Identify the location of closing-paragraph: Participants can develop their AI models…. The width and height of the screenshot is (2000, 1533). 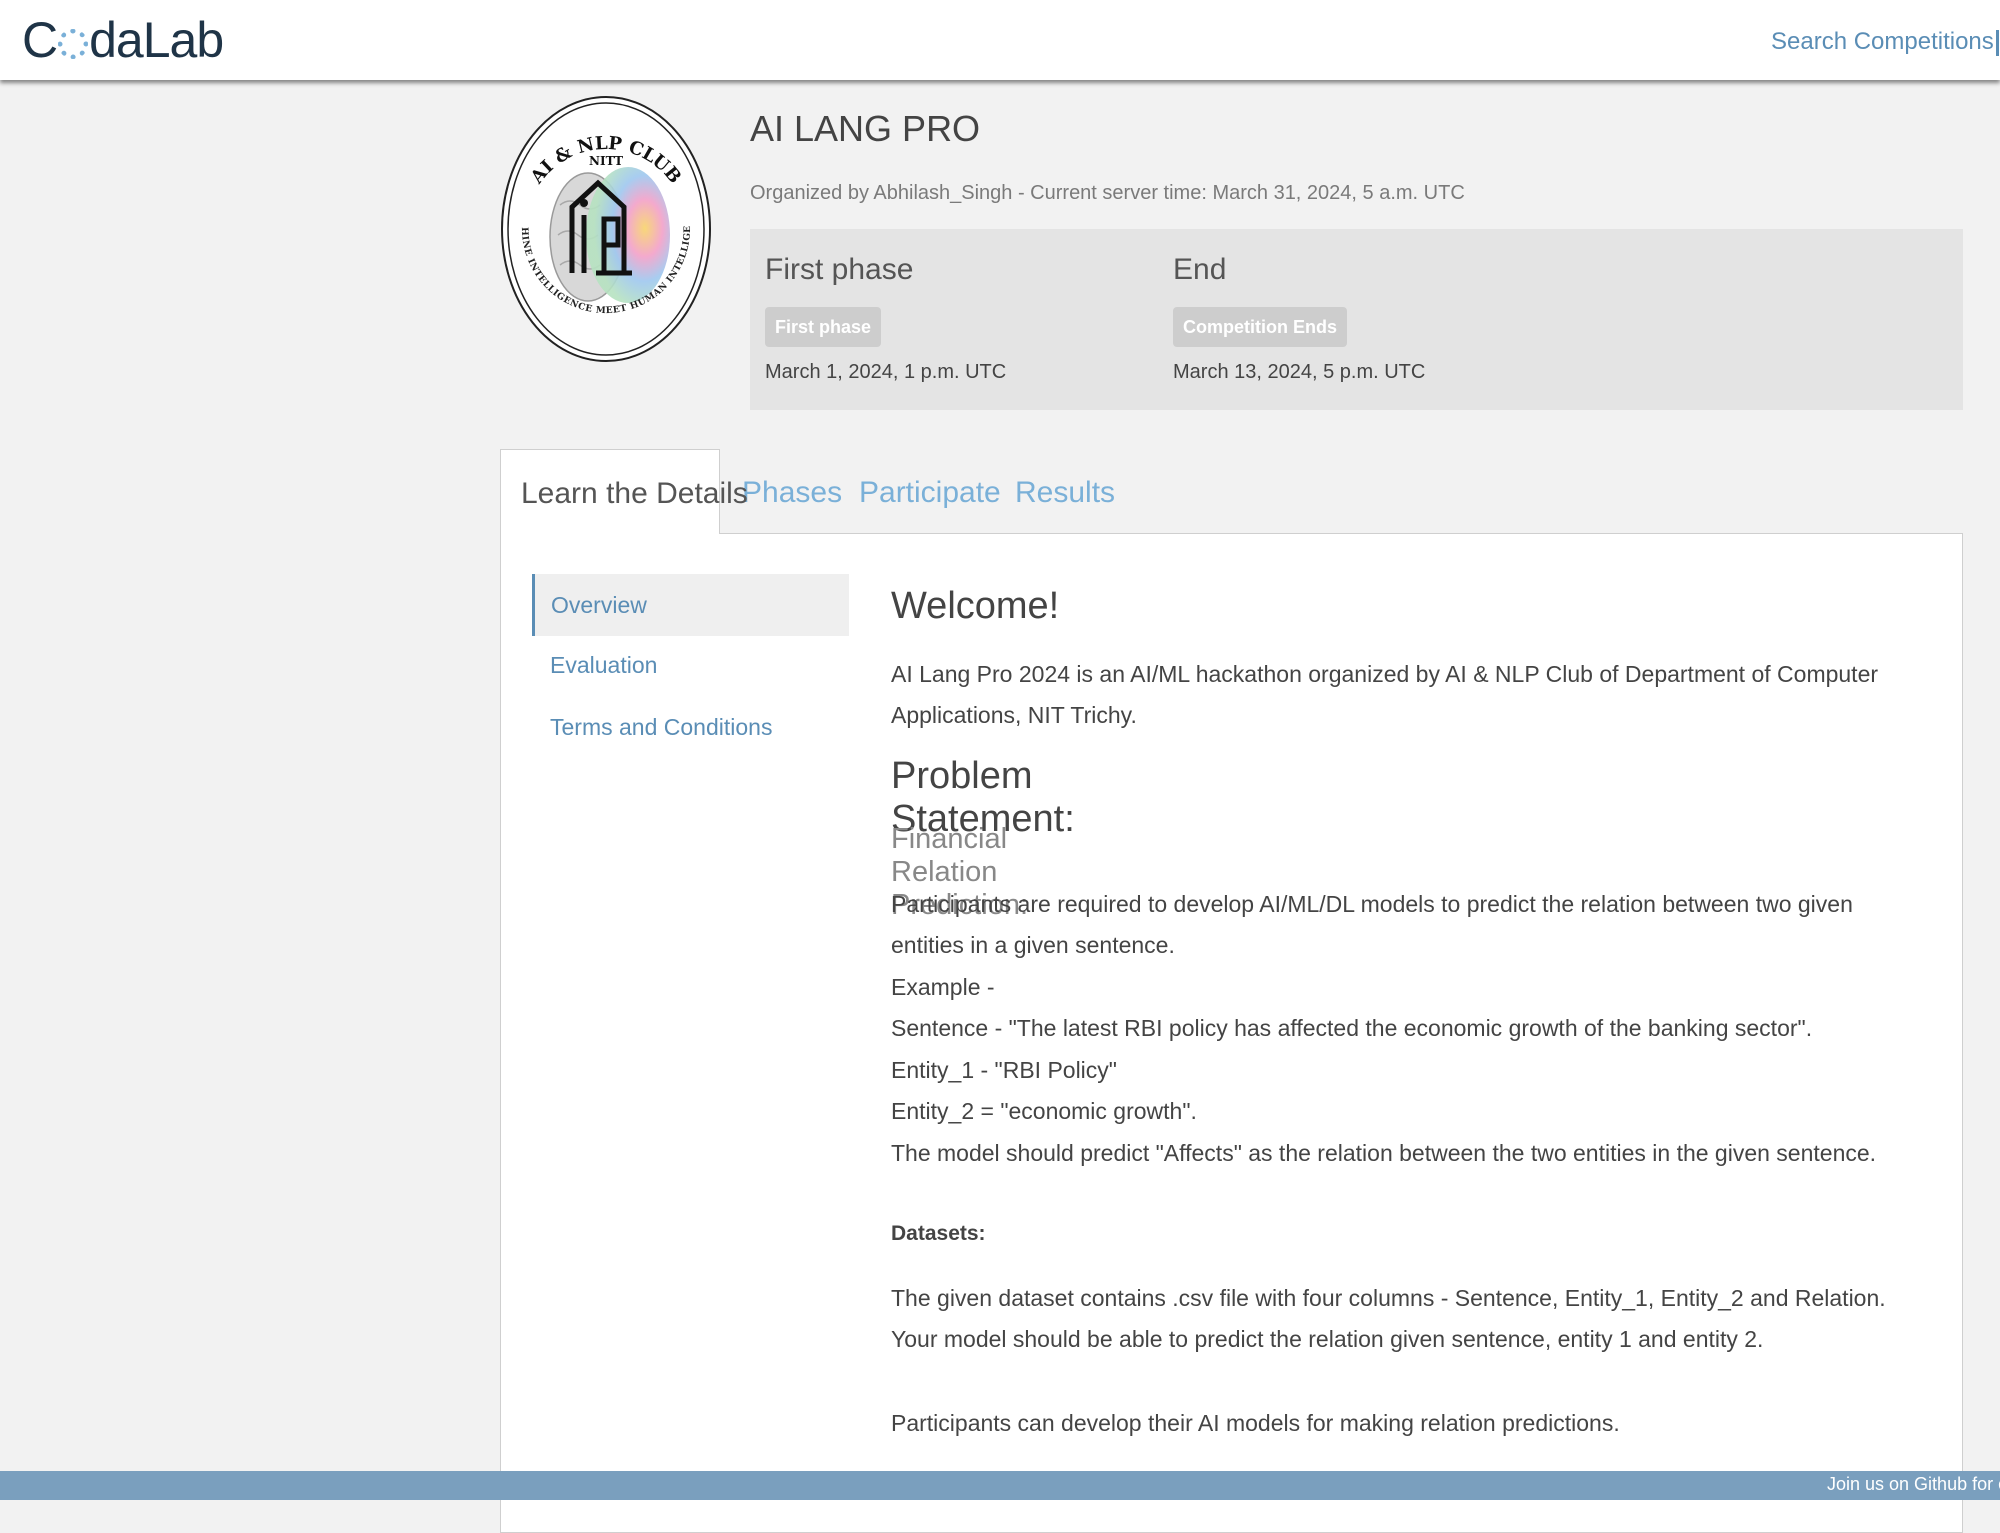
(1255, 1423).